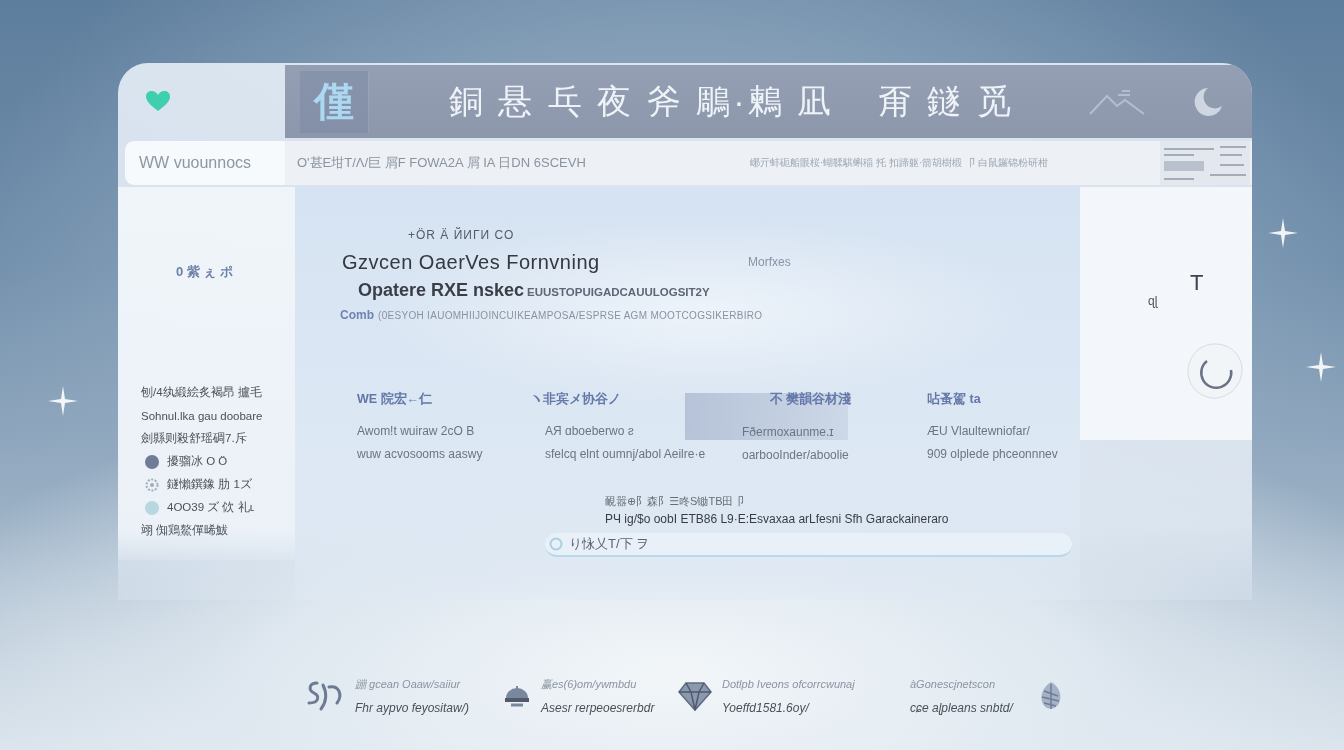 The height and width of the screenshot is (750, 1344). Describe the element at coordinates (589, 684) in the screenshot. I see `footer-label: 赢es(6)om/ywmbdu` at that location.